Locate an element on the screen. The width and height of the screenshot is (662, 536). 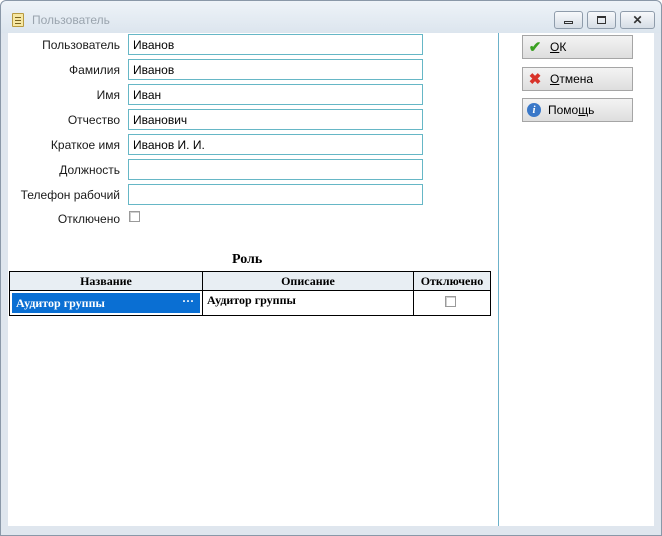
ok-button: ✔ ОК is located at coordinates (577, 47).